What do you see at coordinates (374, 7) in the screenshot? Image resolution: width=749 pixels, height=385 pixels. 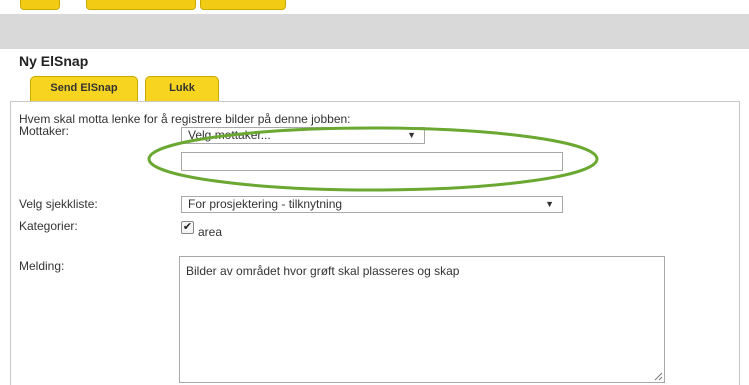 I see `top-tab-strip` at bounding box center [374, 7].